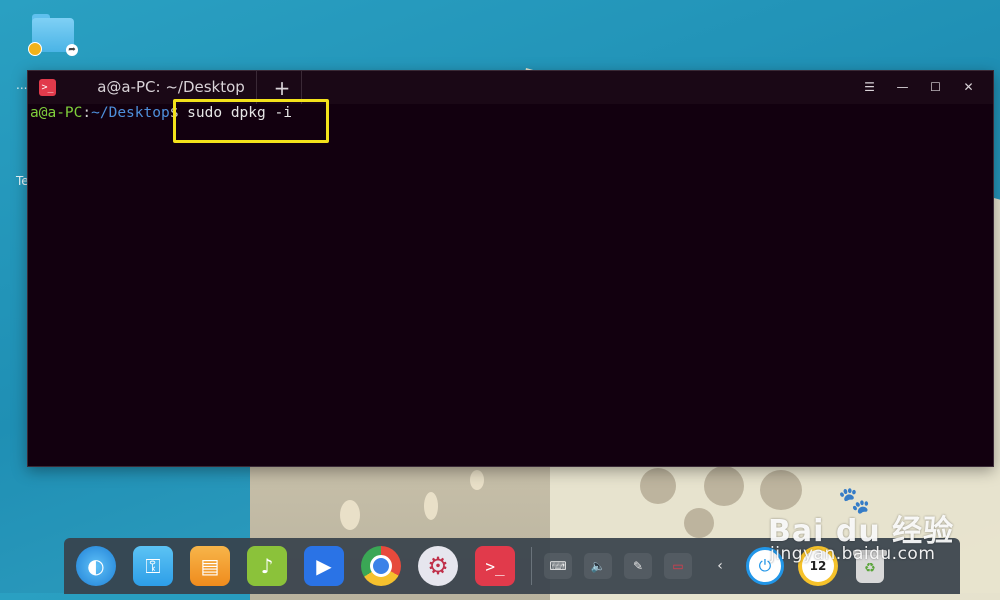 The width and height of the screenshot is (1000, 600). Describe the element at coordinates (902, 87) in the screenshot. I see `minimize-button: —` at that location.